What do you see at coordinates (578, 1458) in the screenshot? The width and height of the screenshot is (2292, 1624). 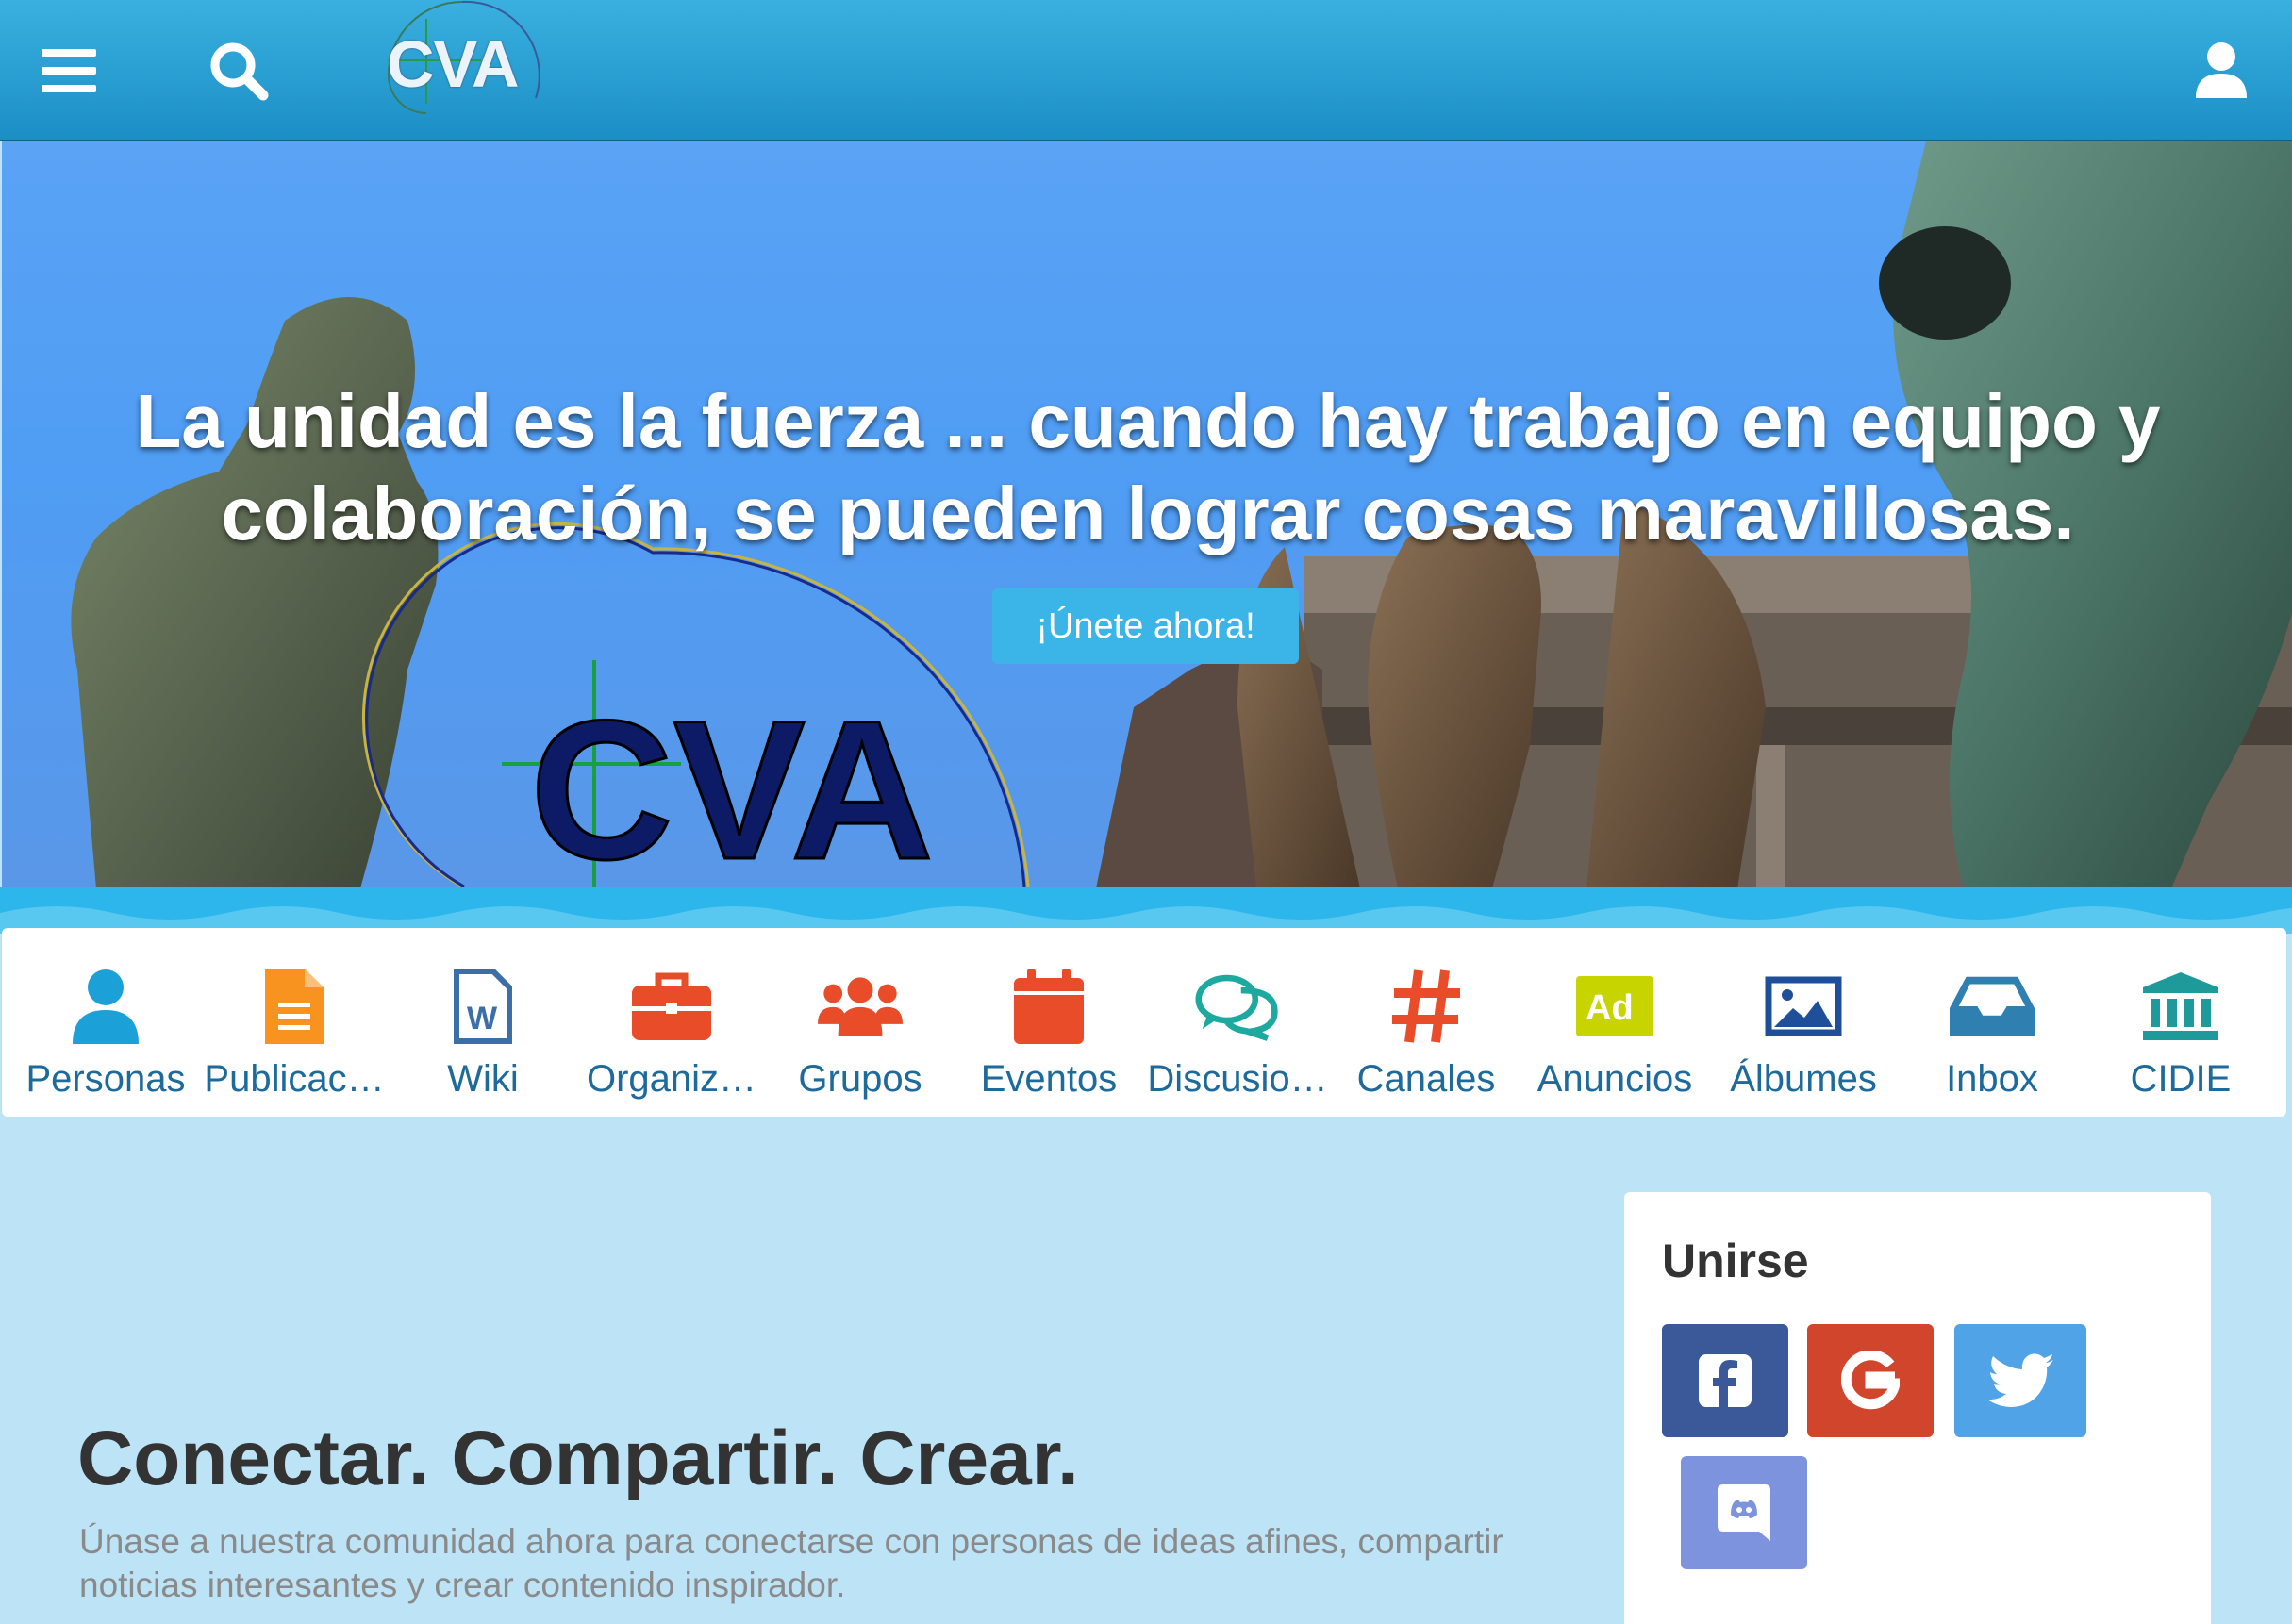 I see `tagline-heading: Conectar. Compartir. Crear.` at bounding box center [578, 1458].